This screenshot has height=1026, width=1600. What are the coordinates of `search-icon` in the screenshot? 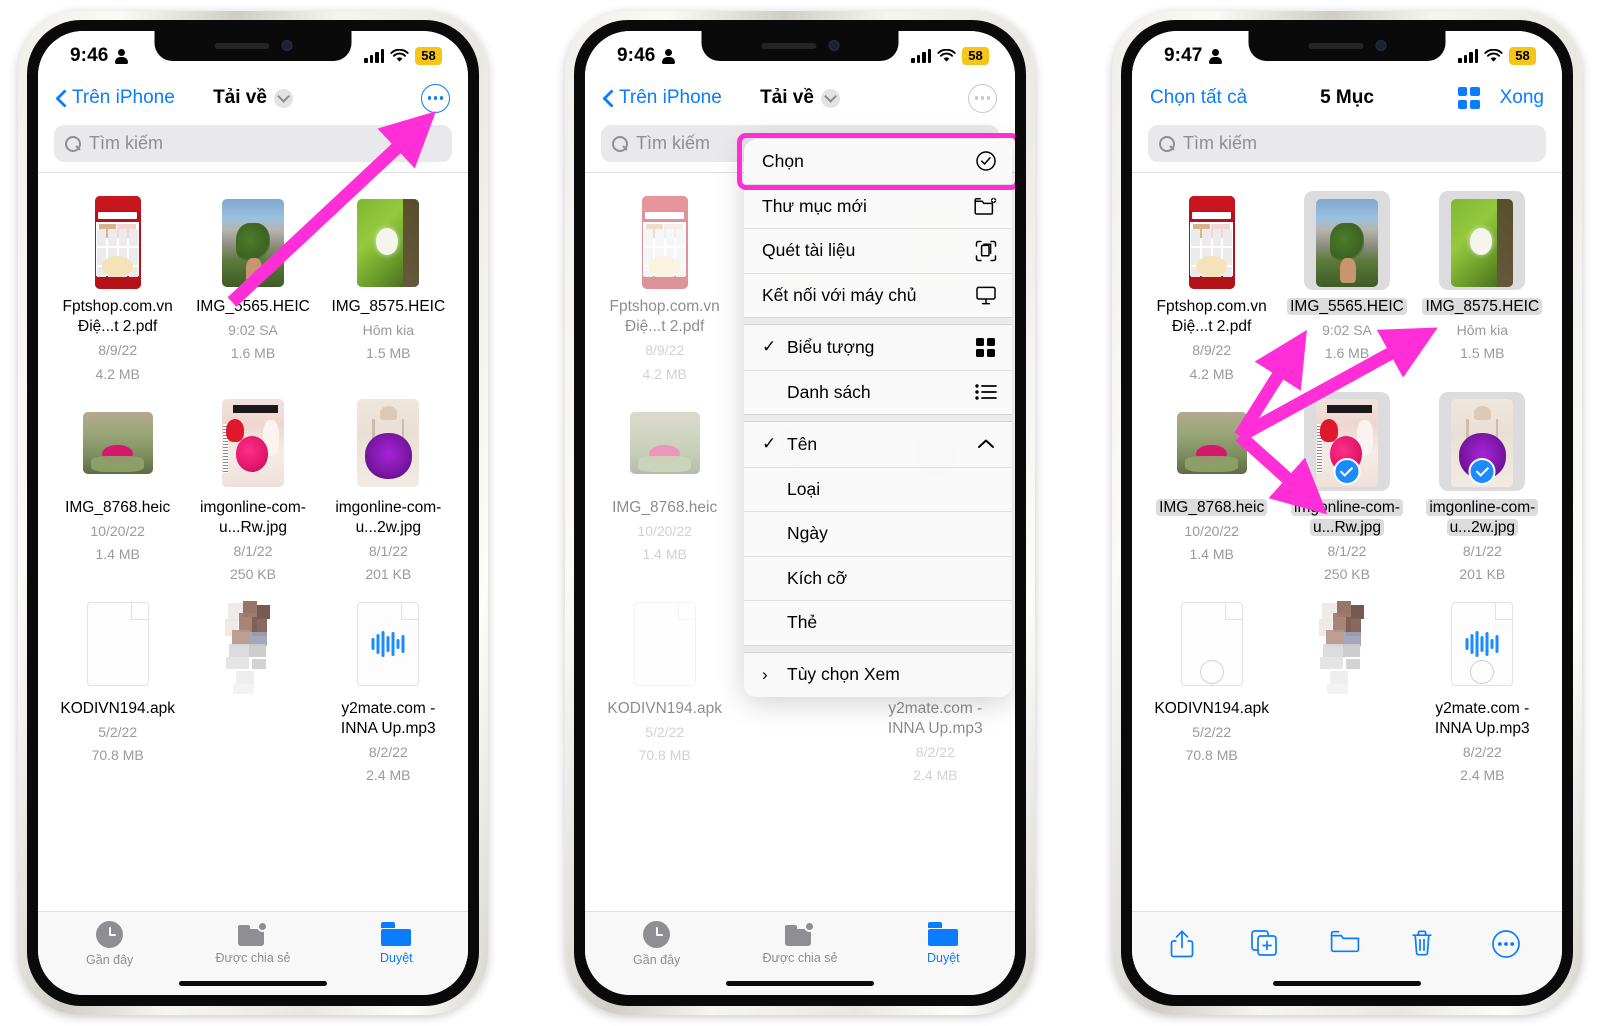 It's located at (1167, 143).